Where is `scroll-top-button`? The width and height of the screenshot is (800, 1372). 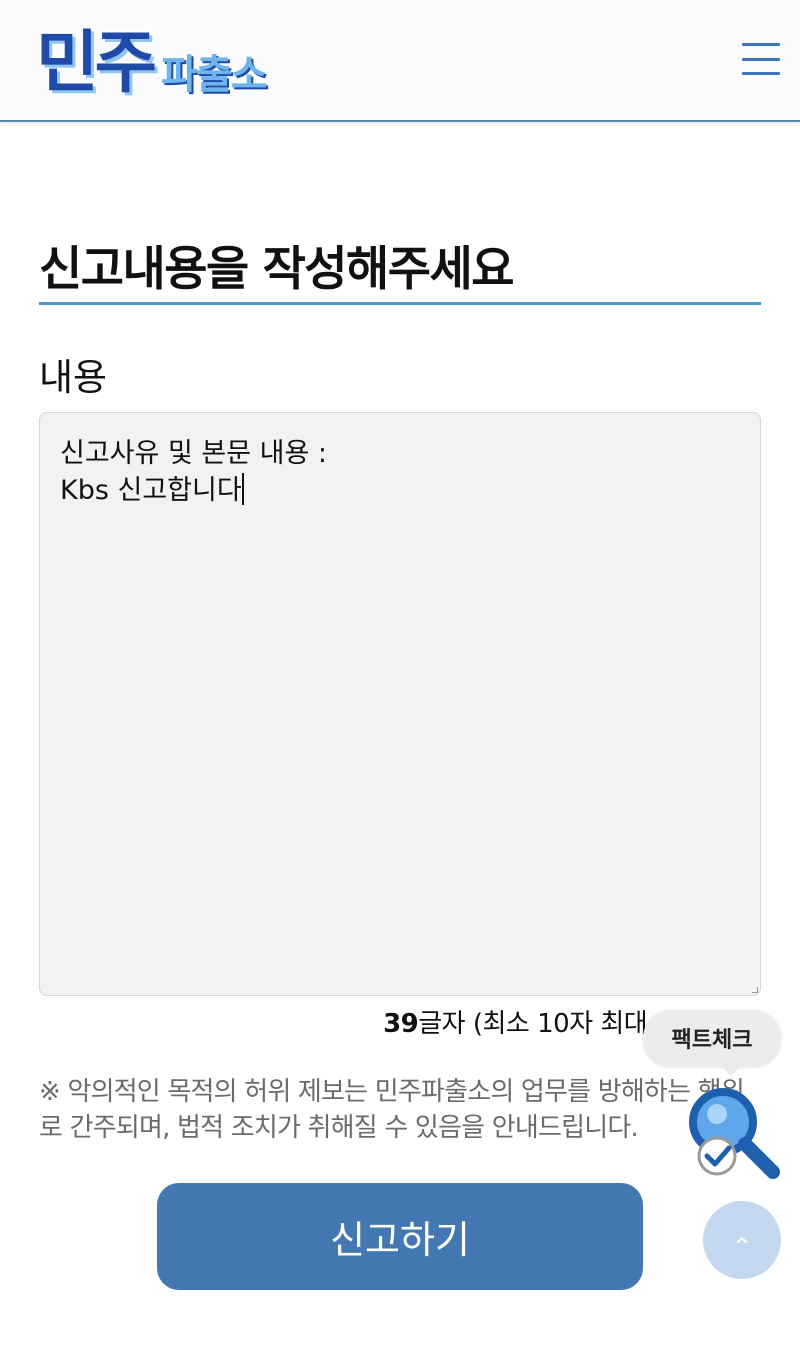 scroll-top-button is located at coordinates (742, 1240).